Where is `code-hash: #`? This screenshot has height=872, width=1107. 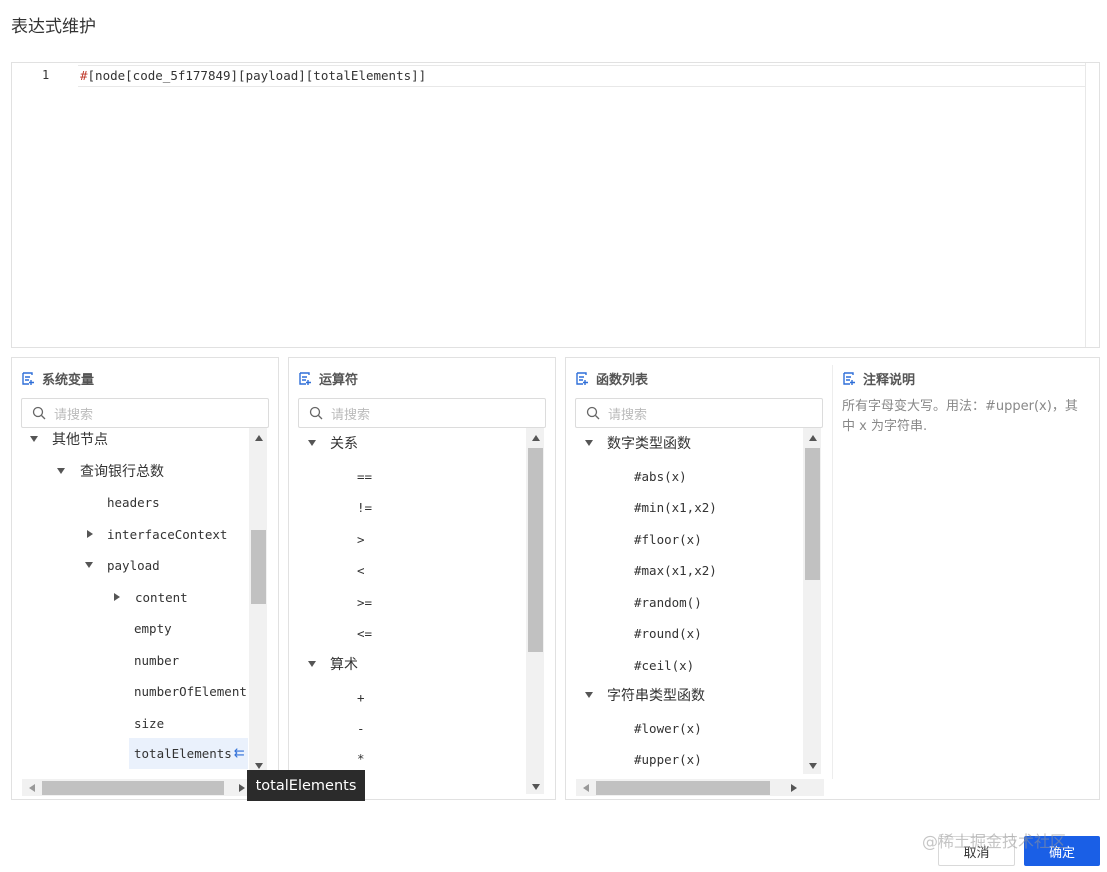
code-hash: # is located at coordinates (84, 75).